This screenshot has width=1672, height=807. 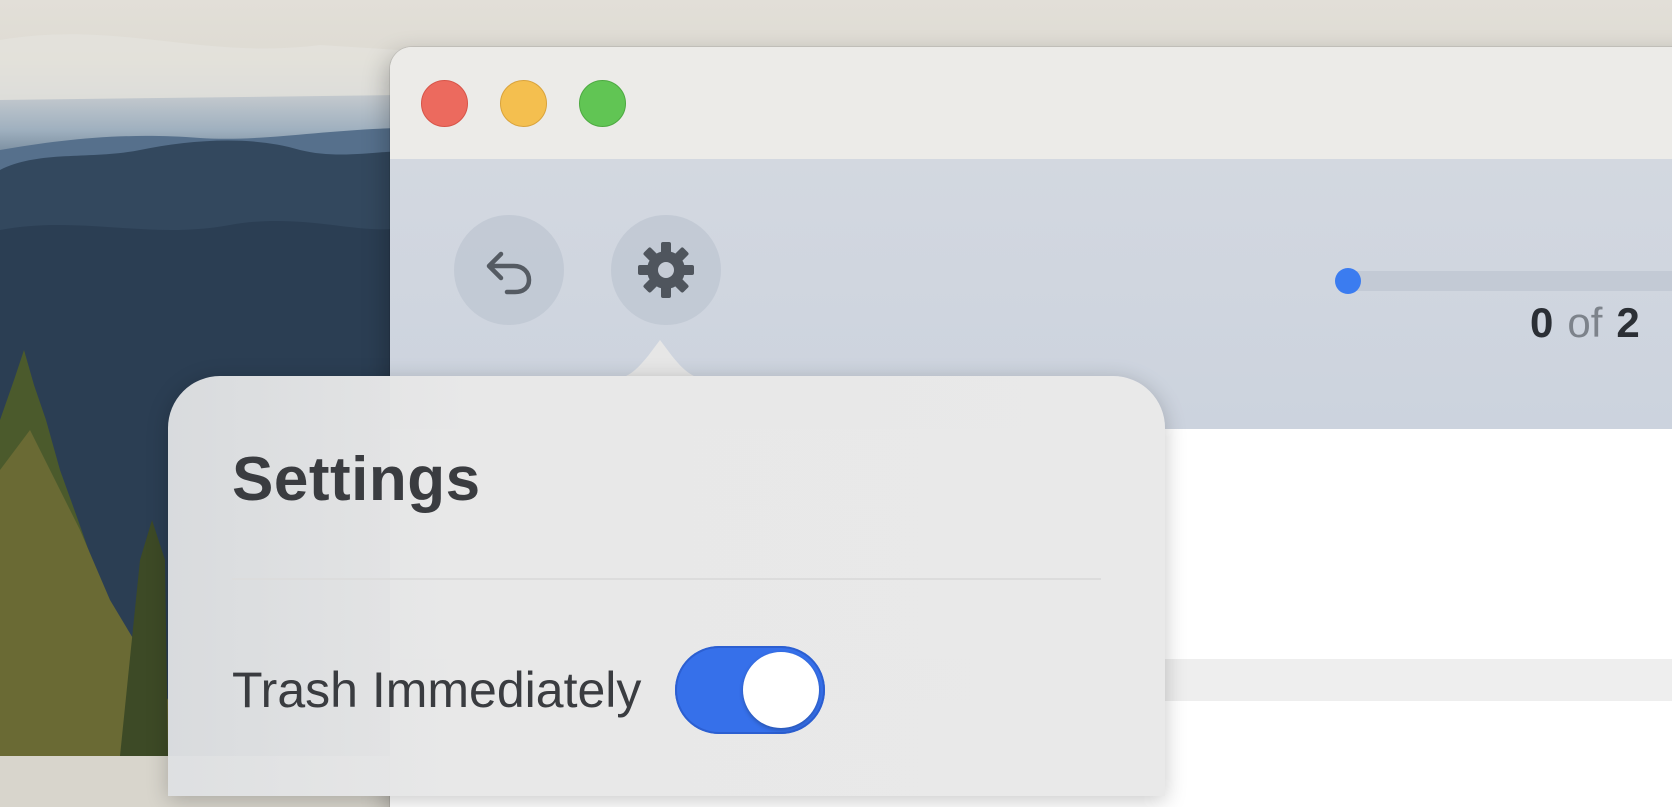 I want to click on gear-icon, so click(x=666, y=270).